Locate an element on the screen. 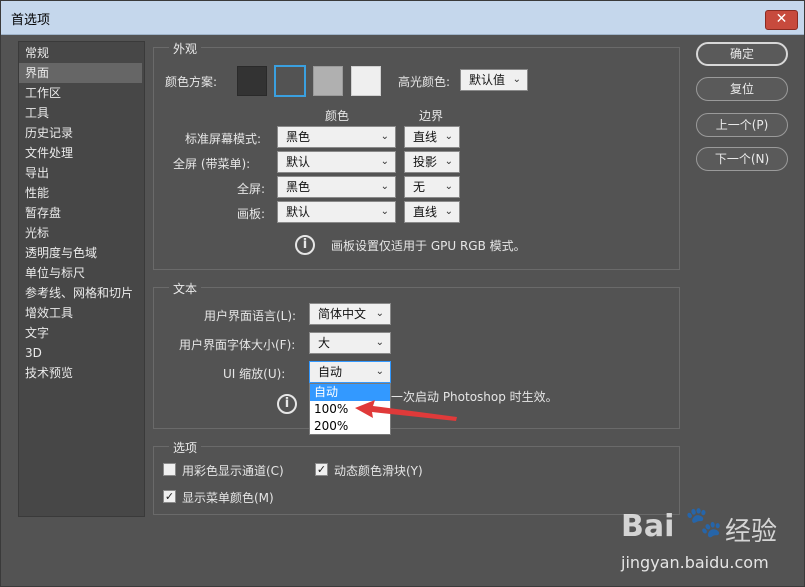 This screenshot has height=587, width=805. ui-scaling-label: UI 缩放(U): is located at coordinates (254, 374).